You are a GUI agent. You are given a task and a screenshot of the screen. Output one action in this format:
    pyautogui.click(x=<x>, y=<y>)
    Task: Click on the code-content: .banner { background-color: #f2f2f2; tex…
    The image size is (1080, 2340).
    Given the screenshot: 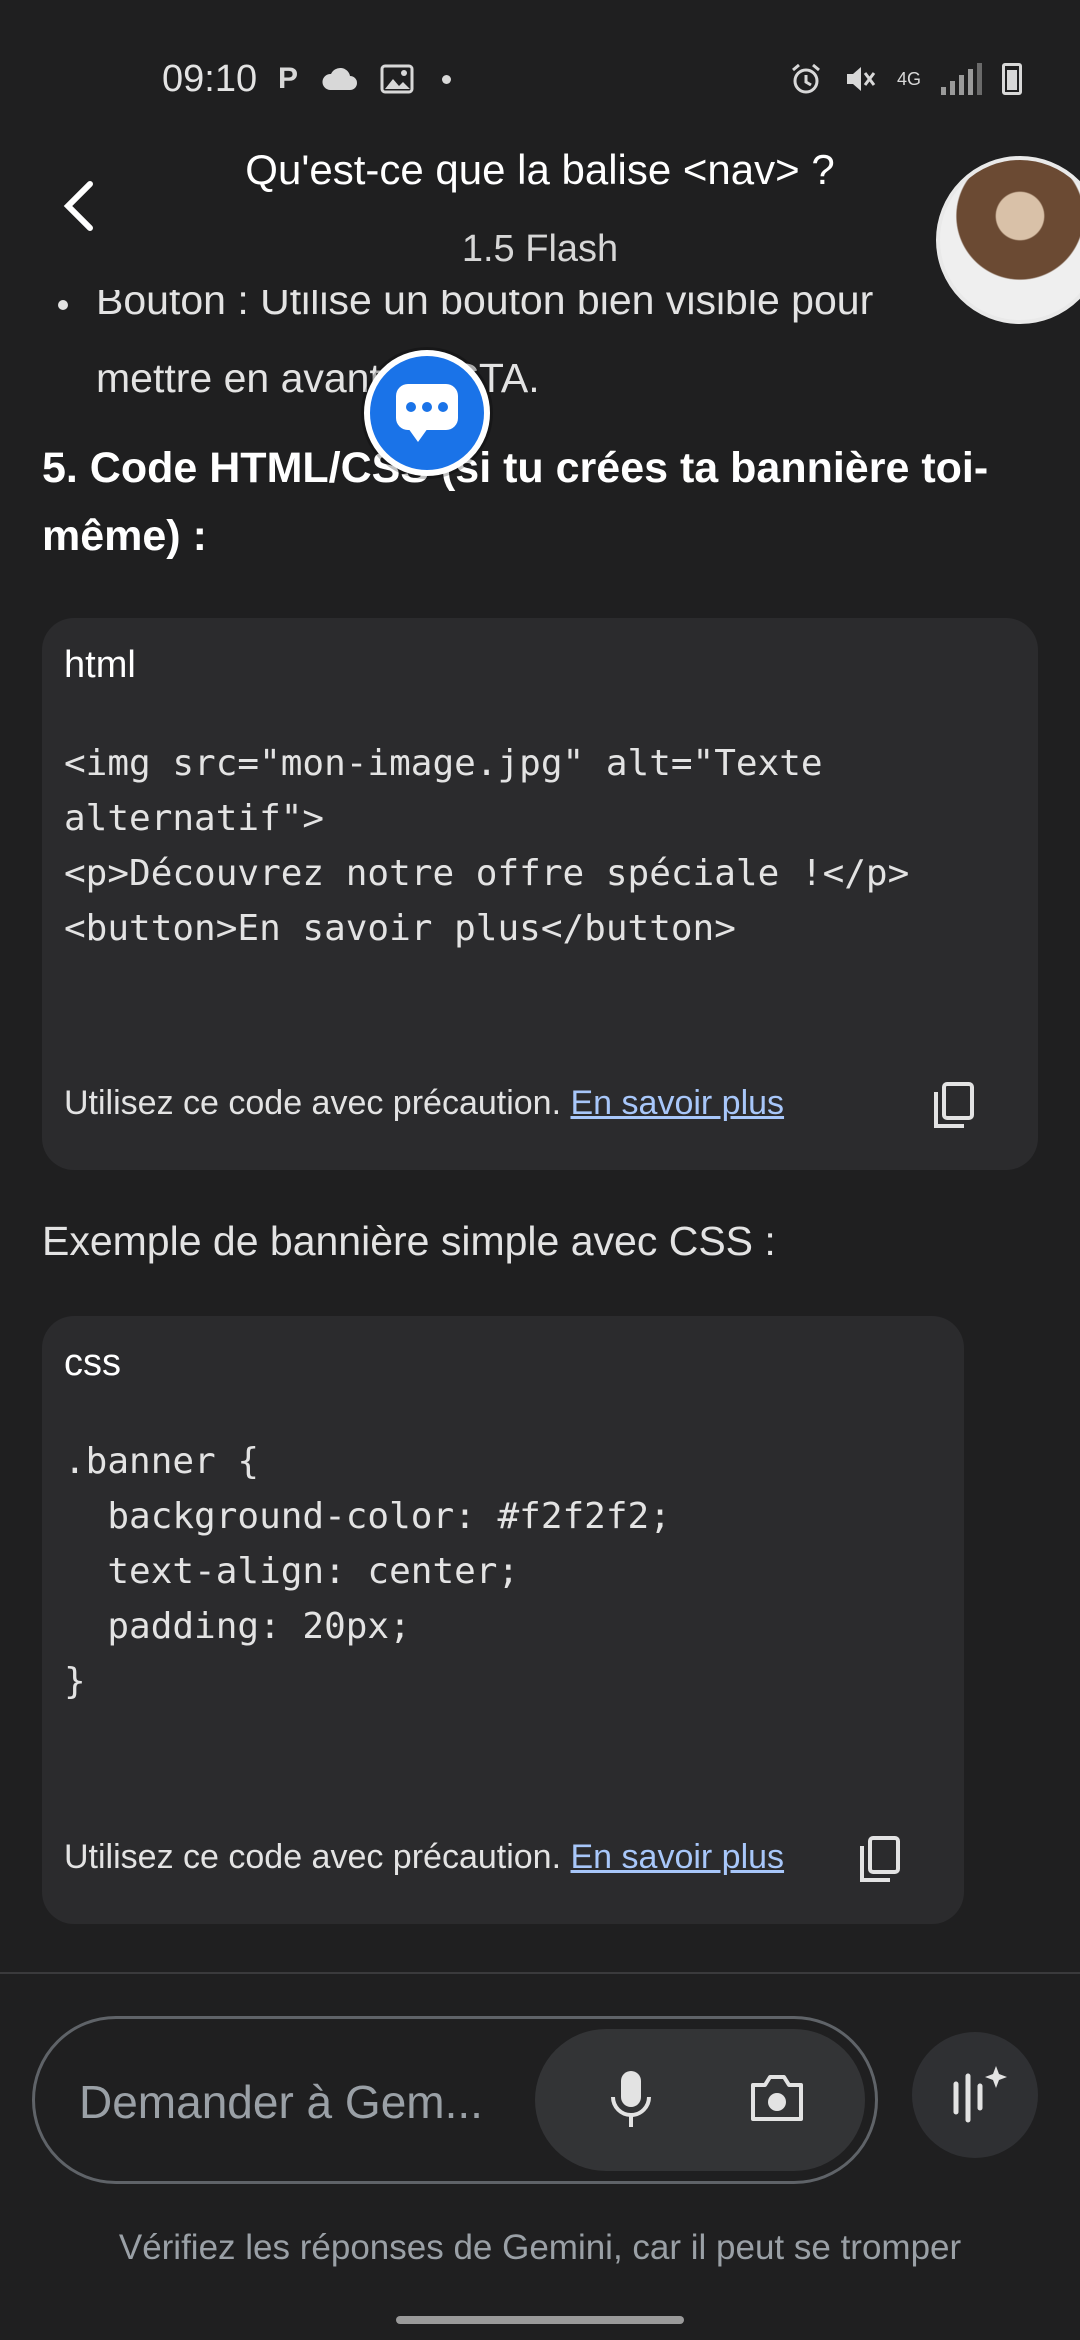 What is the action you would take?
    pyautogui.click(x=367, y=1571)
    